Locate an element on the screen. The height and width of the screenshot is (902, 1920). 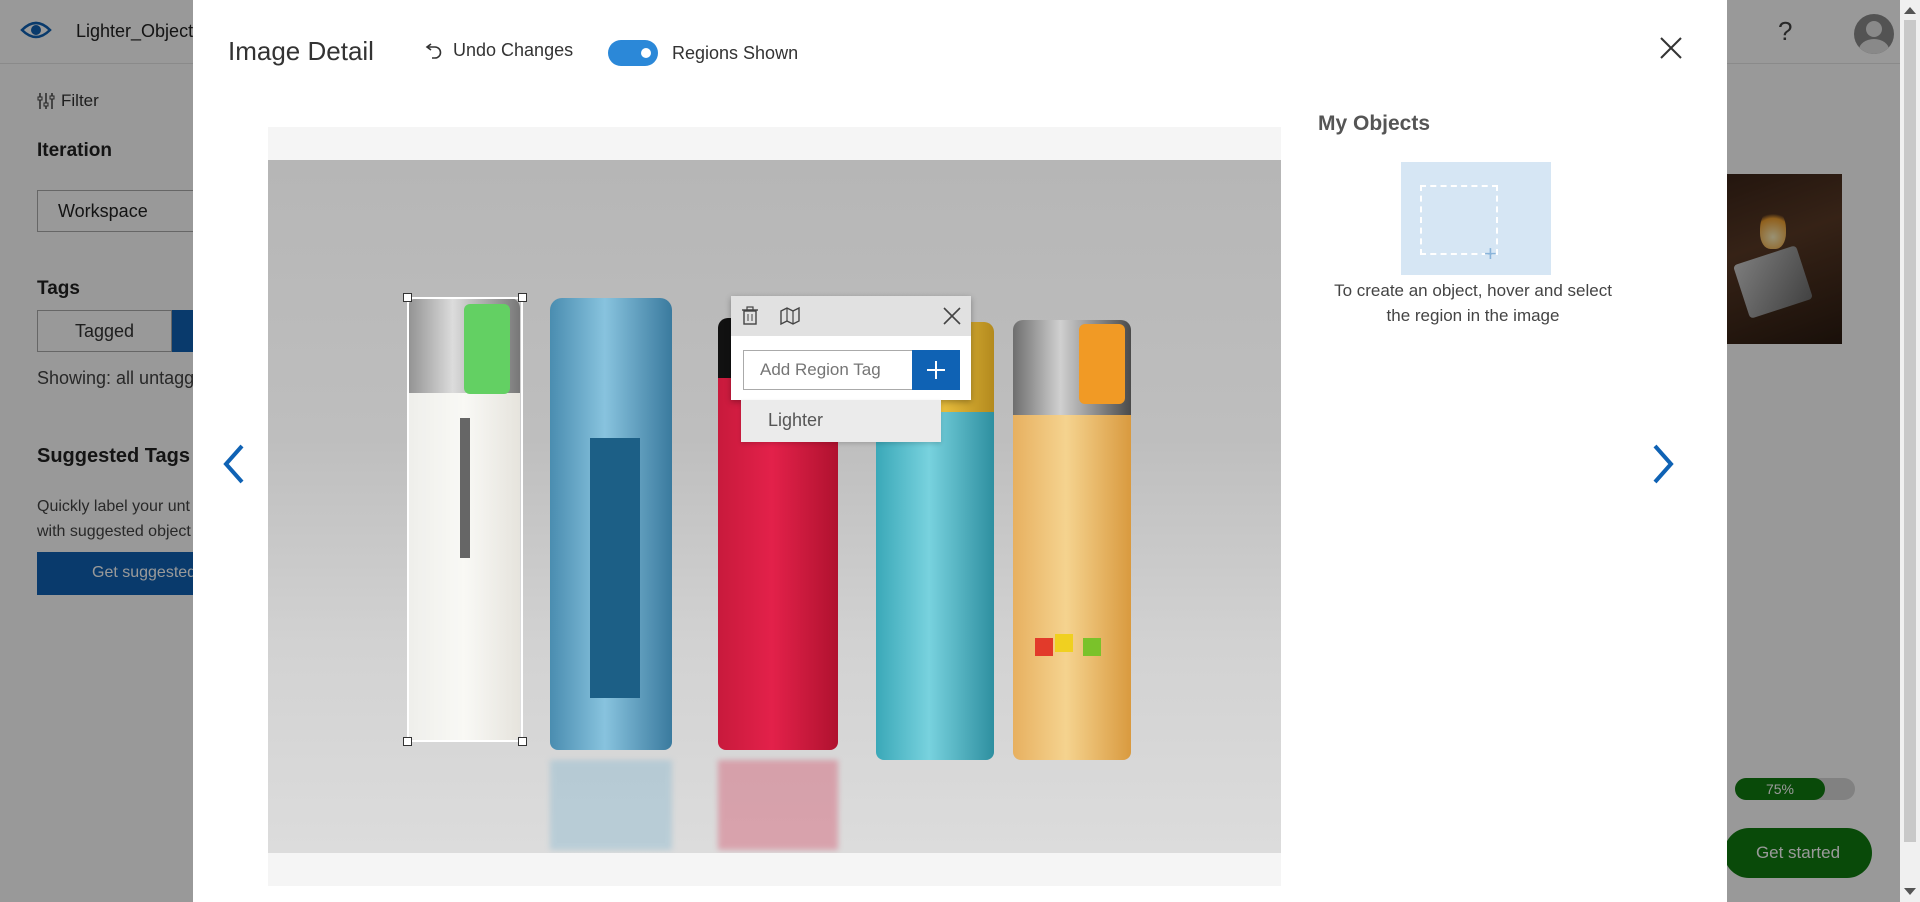
regions-toggle-label: Regions Shown is located at coordinates (735, 53).